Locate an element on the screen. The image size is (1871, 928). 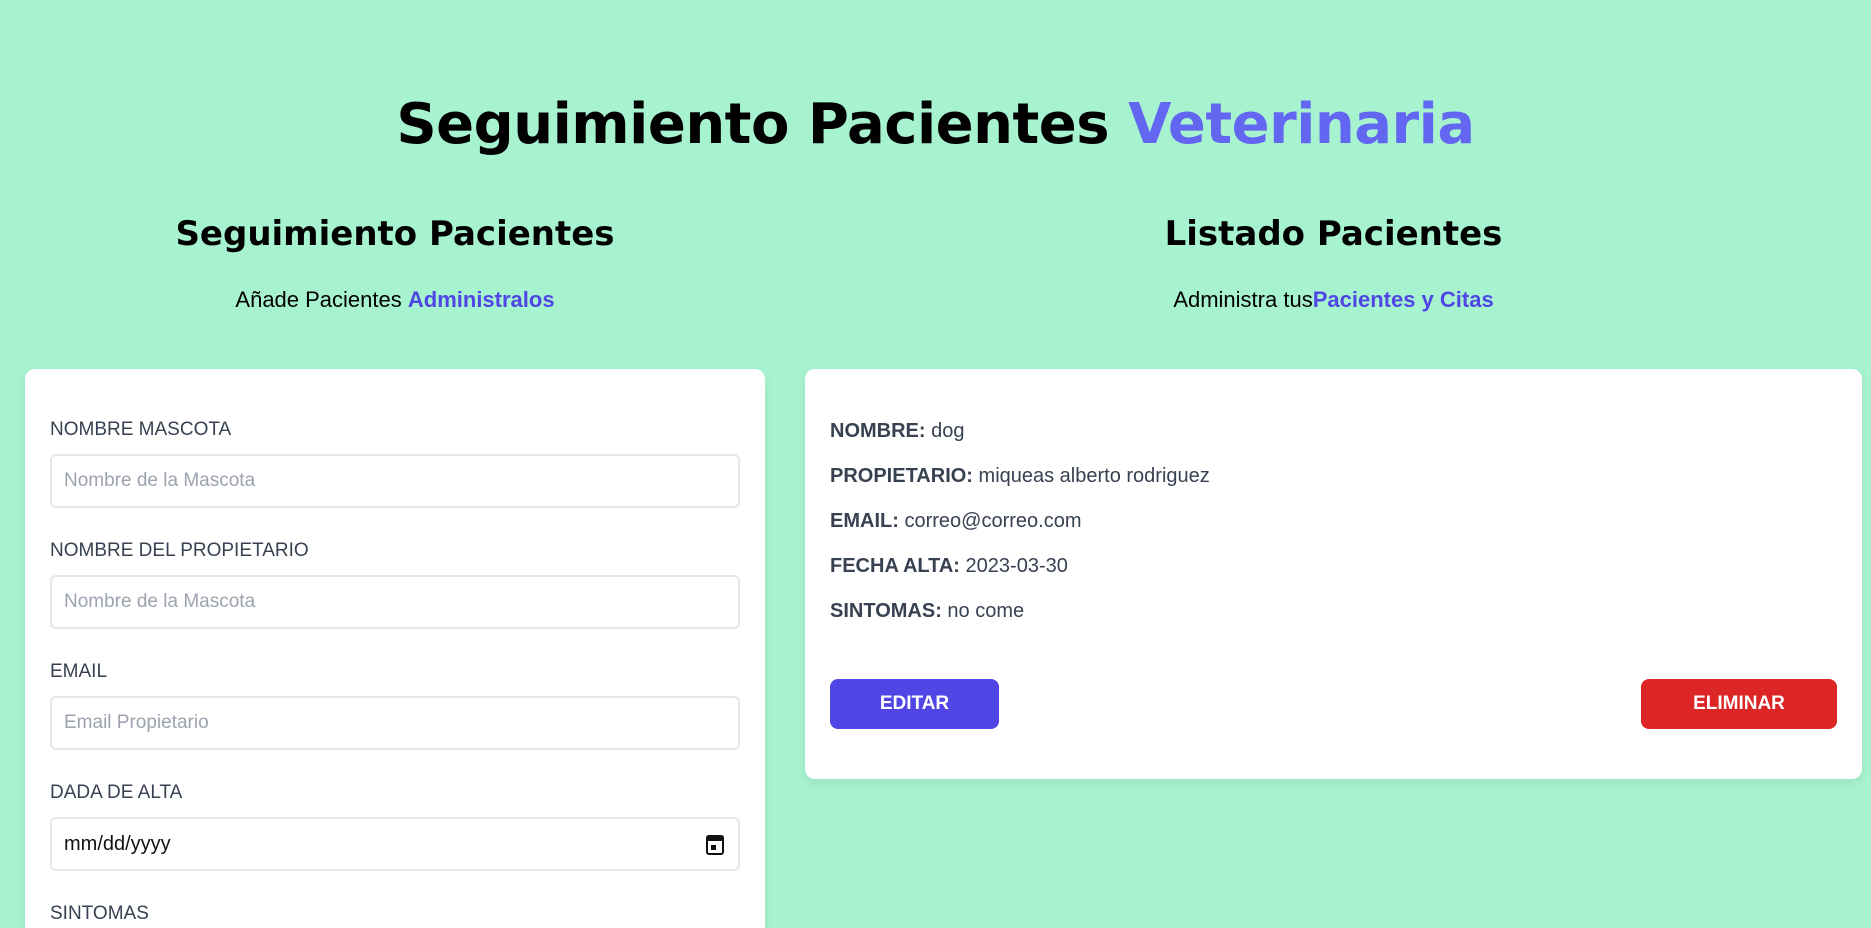
form-section-subtitle: Añade Pacientes Administralos is located at coordinates (395, 300).